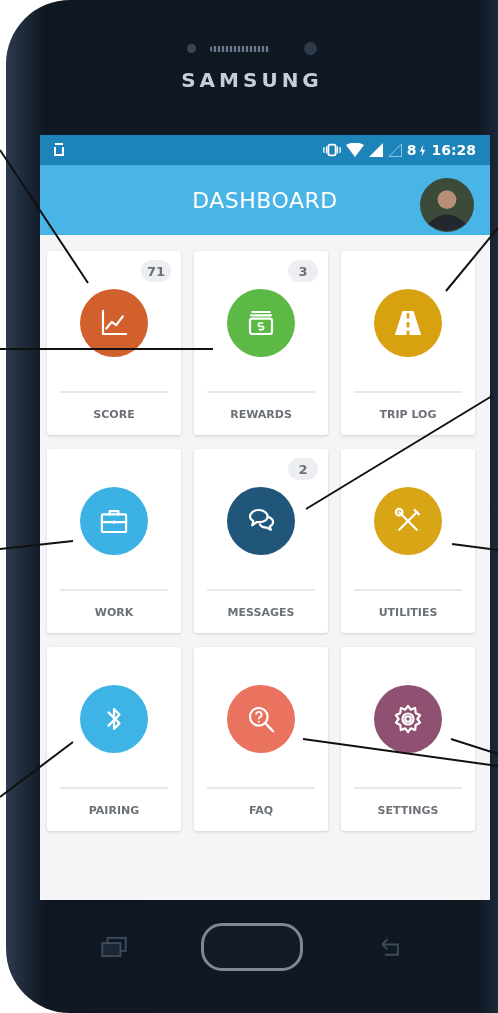 The image size is (498, 1013). What do you see at coordinates (114, 739) in the screenshot?
I see `dashboard-tile: PAIRING` at bounding box center [114, 739].